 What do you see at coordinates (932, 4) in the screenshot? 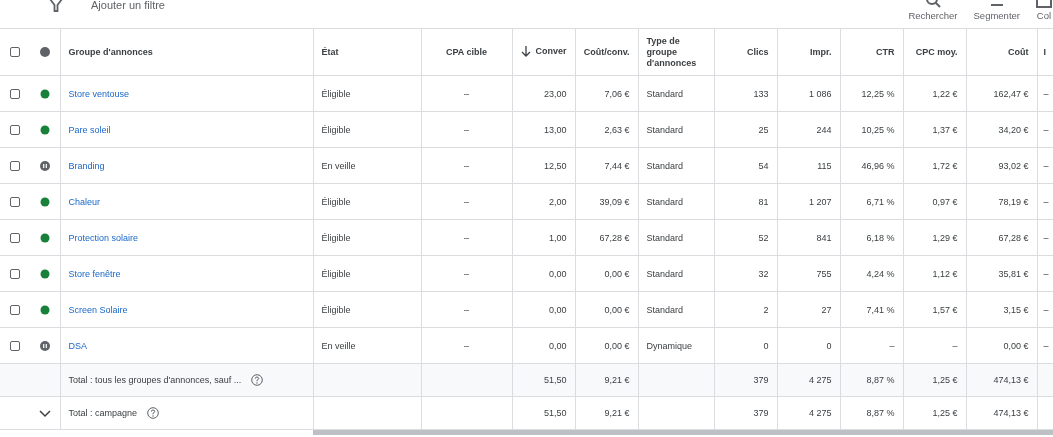
I see `search-icon` at bounding box center [932, 4].